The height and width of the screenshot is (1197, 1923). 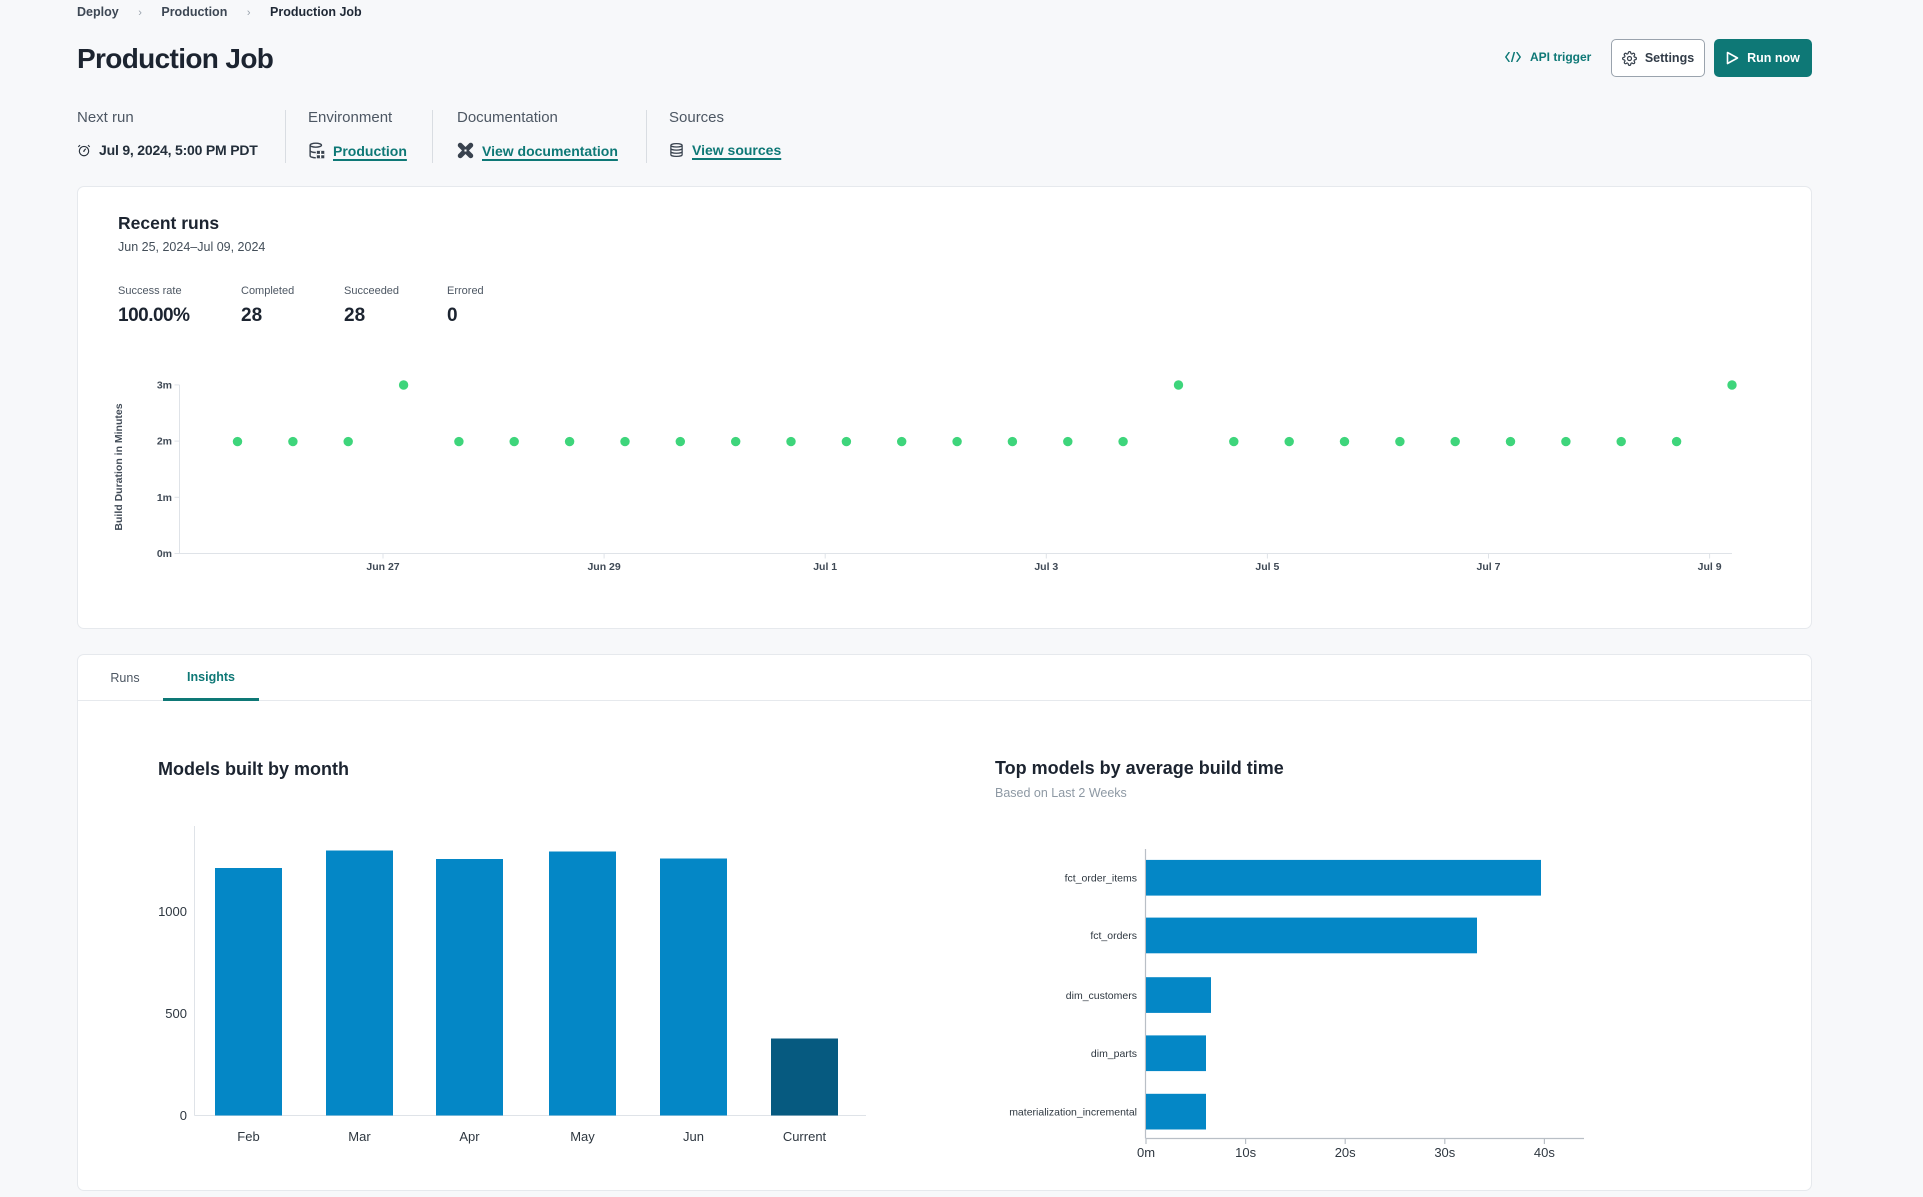 I want to click on svg-text: Jul 7, so click(x=1489, y=567).